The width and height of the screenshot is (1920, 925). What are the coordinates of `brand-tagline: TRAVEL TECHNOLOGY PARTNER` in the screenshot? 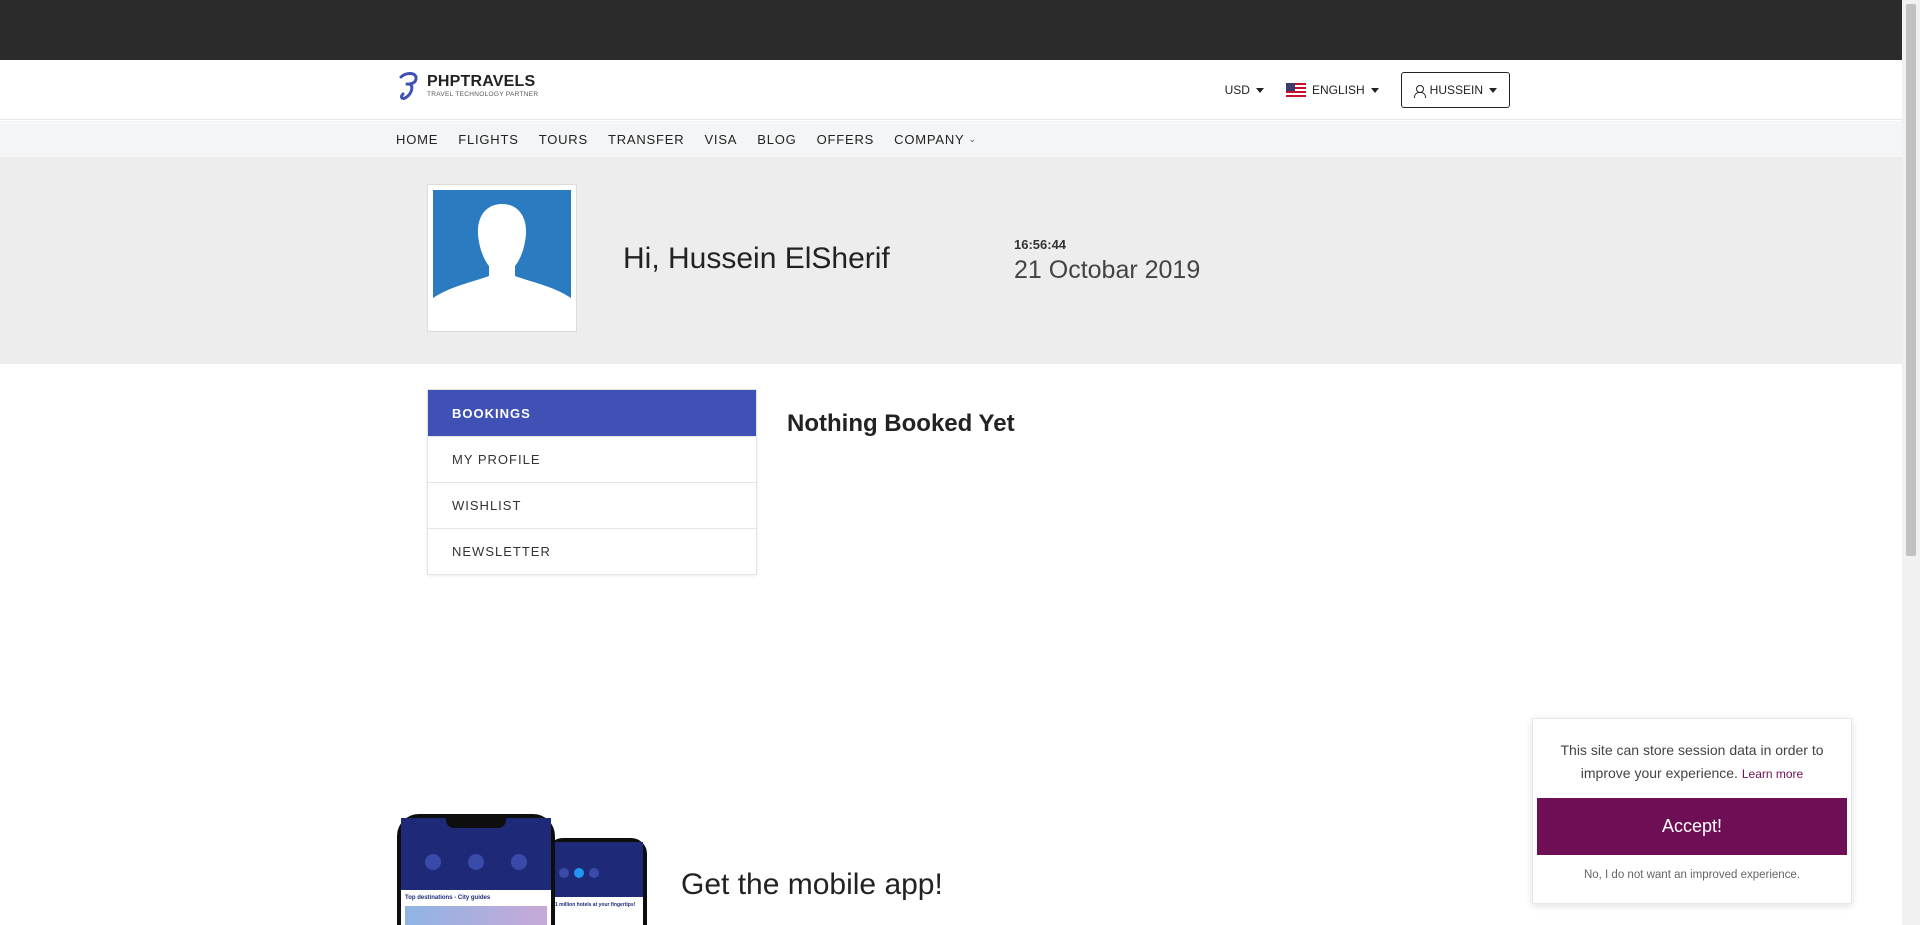 It's located at (483, 94).